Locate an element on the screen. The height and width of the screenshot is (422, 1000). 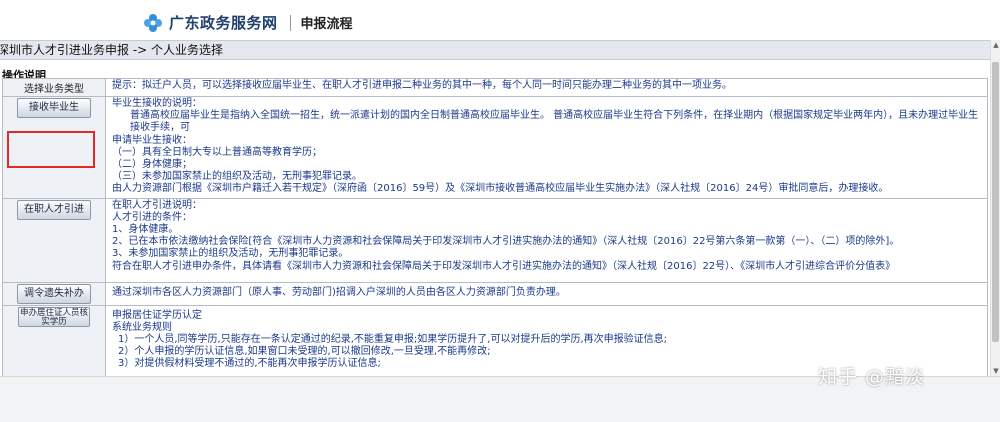
highlight-annotation-box is located at coordinates (51, 149).